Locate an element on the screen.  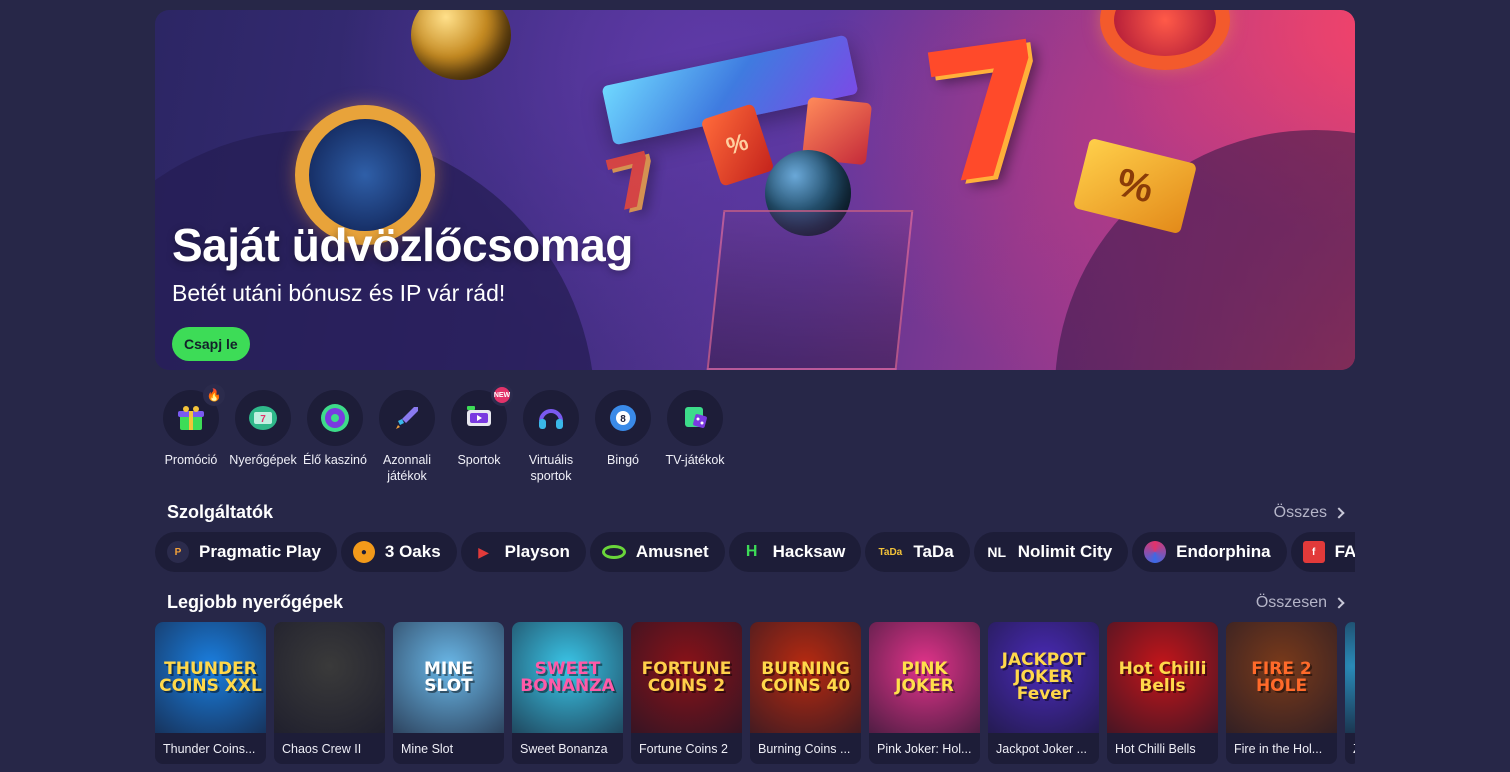
new-badge: NEW is located at coordinates (502, 395).